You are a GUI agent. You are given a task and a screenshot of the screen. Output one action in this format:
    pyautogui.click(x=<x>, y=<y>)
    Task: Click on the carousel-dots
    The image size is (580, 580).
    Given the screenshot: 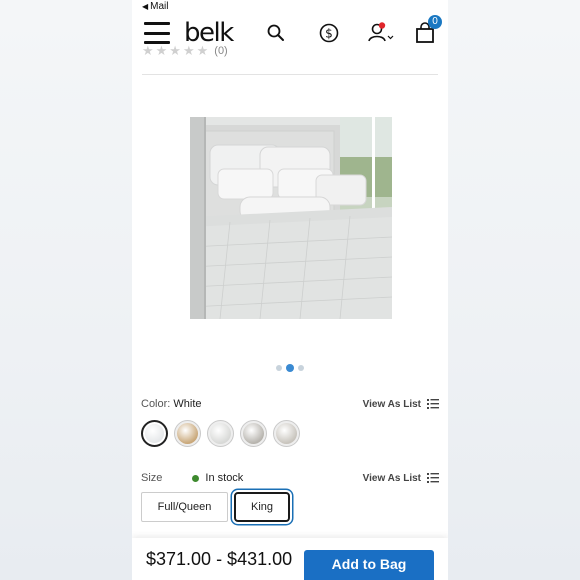 What is the action you would take?
    pyautogui.click(x=290, y=368)
    